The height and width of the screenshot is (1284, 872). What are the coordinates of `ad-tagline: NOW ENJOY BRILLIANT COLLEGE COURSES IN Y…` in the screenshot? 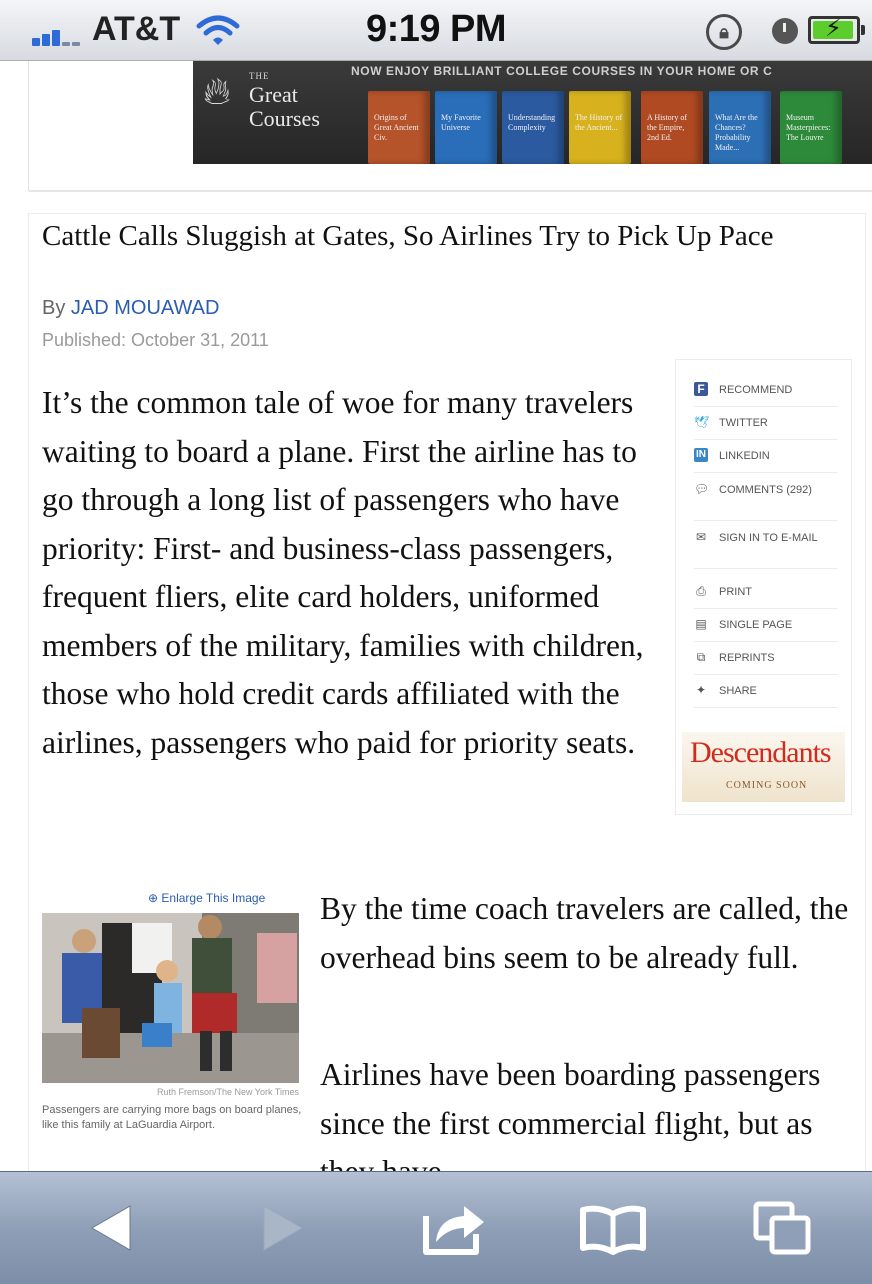 It's located at (562, 71).